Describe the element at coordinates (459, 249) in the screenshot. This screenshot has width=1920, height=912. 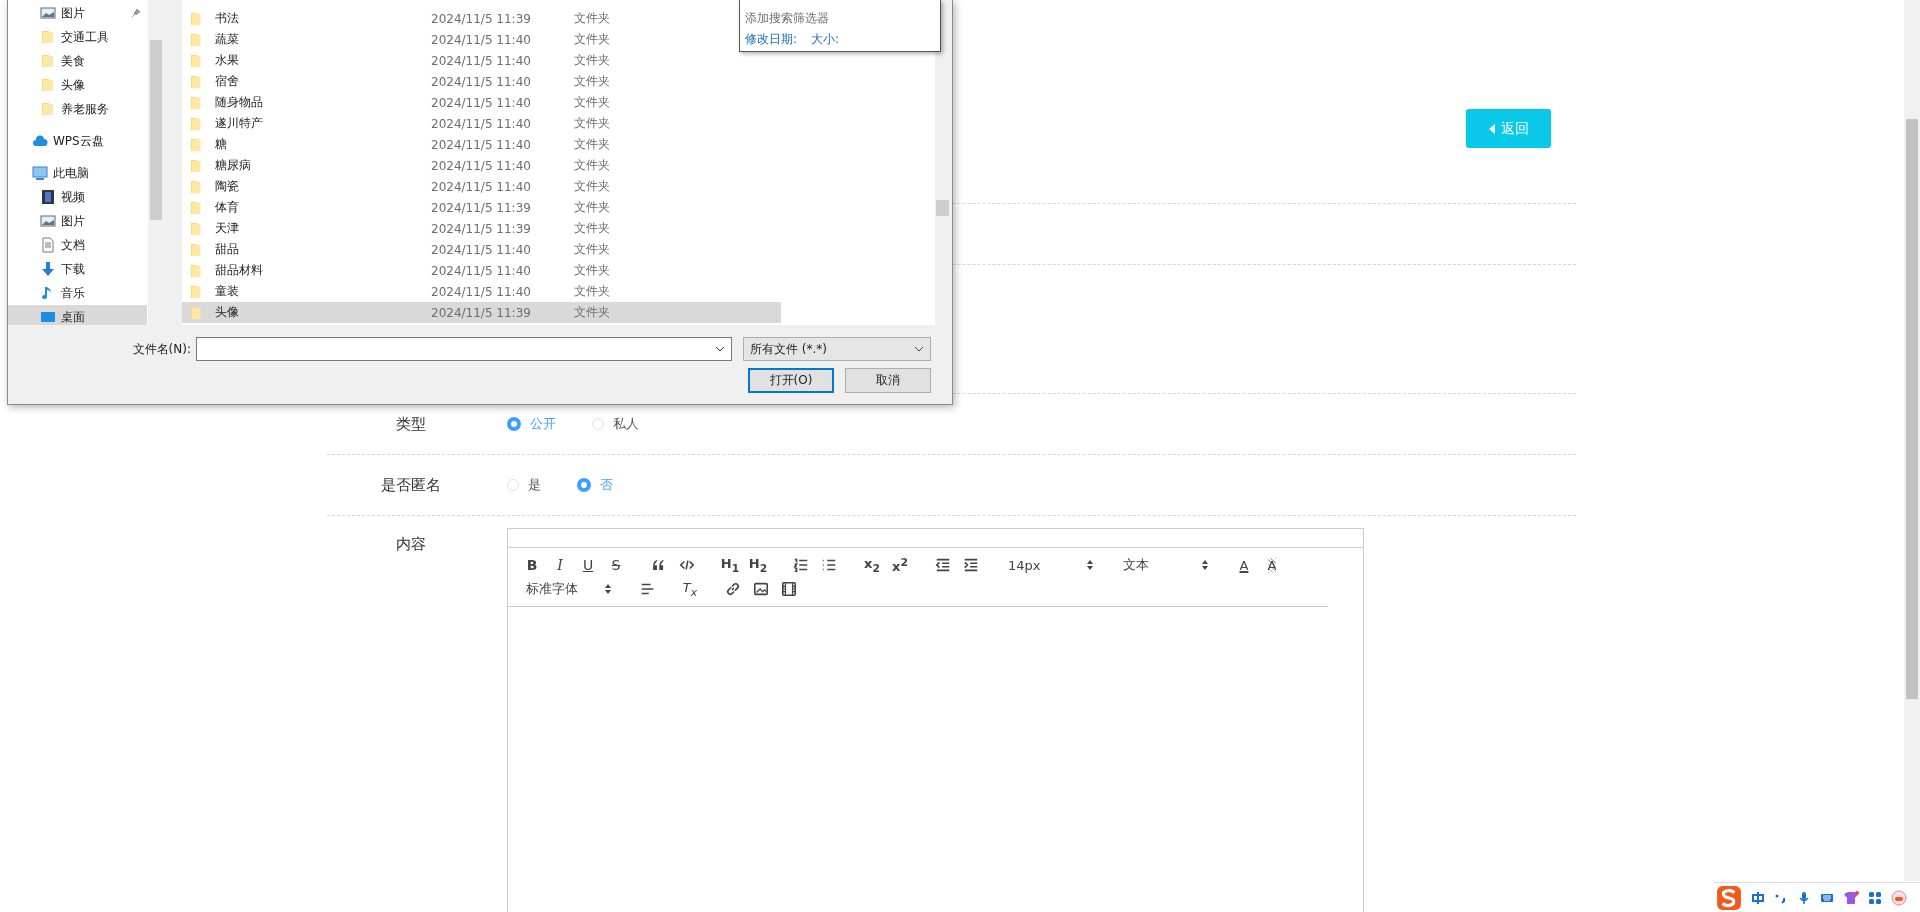
I see `file-row: 甜品 2024/11/5 11:40 文件夹` at that location.